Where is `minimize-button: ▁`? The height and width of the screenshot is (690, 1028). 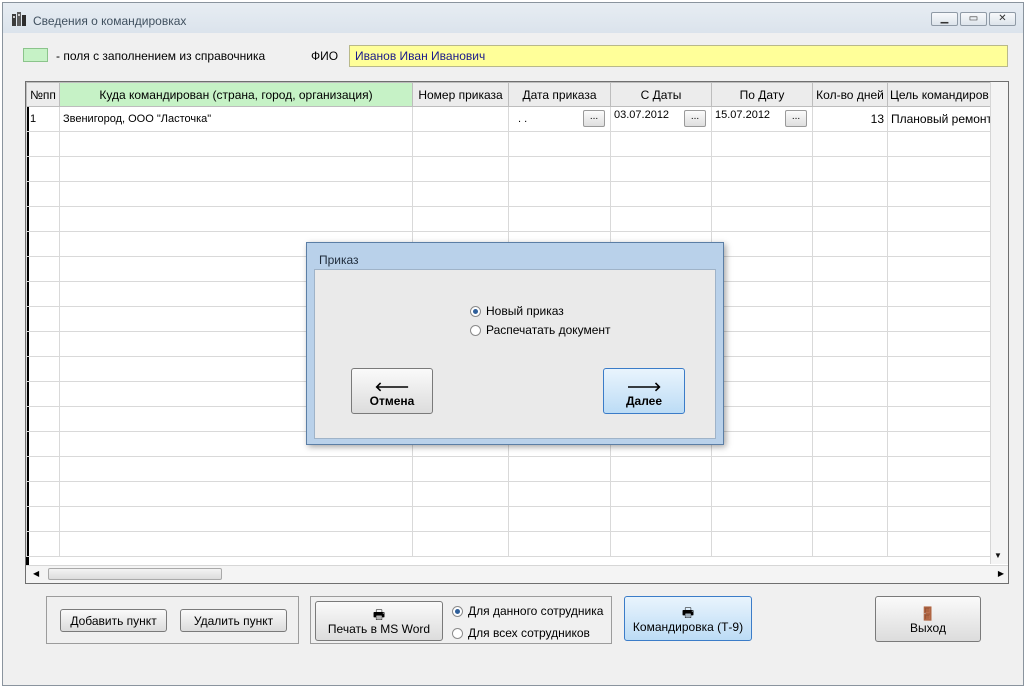
minimize-button: ▁ is located at coordinates (944, 19).